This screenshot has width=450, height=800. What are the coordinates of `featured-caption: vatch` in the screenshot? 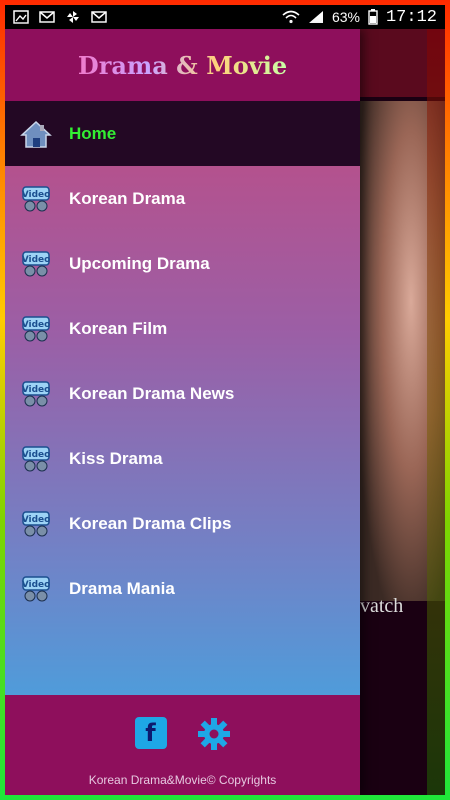 It's located at (382, 606).